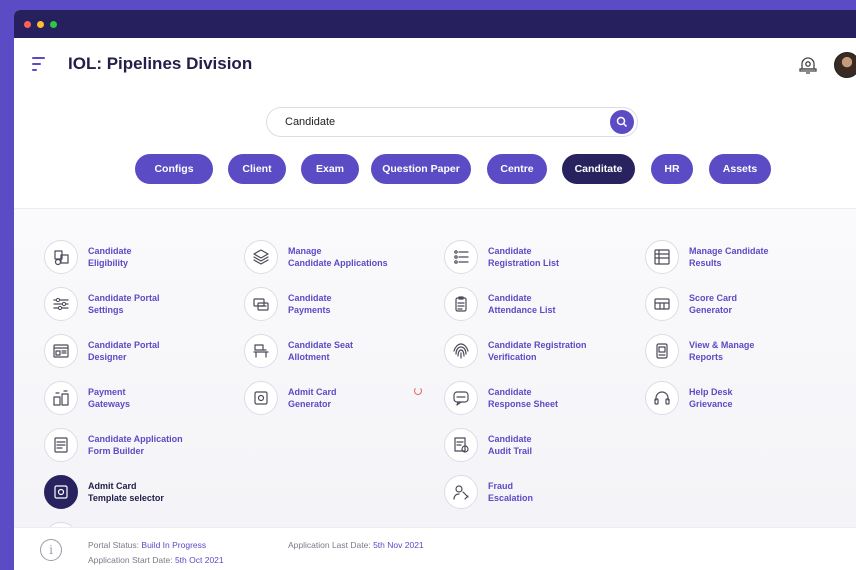  What do you see at coordinates (61, 350) in the screenshot?
I see `designer-icon` at bounding box center [61, 350].